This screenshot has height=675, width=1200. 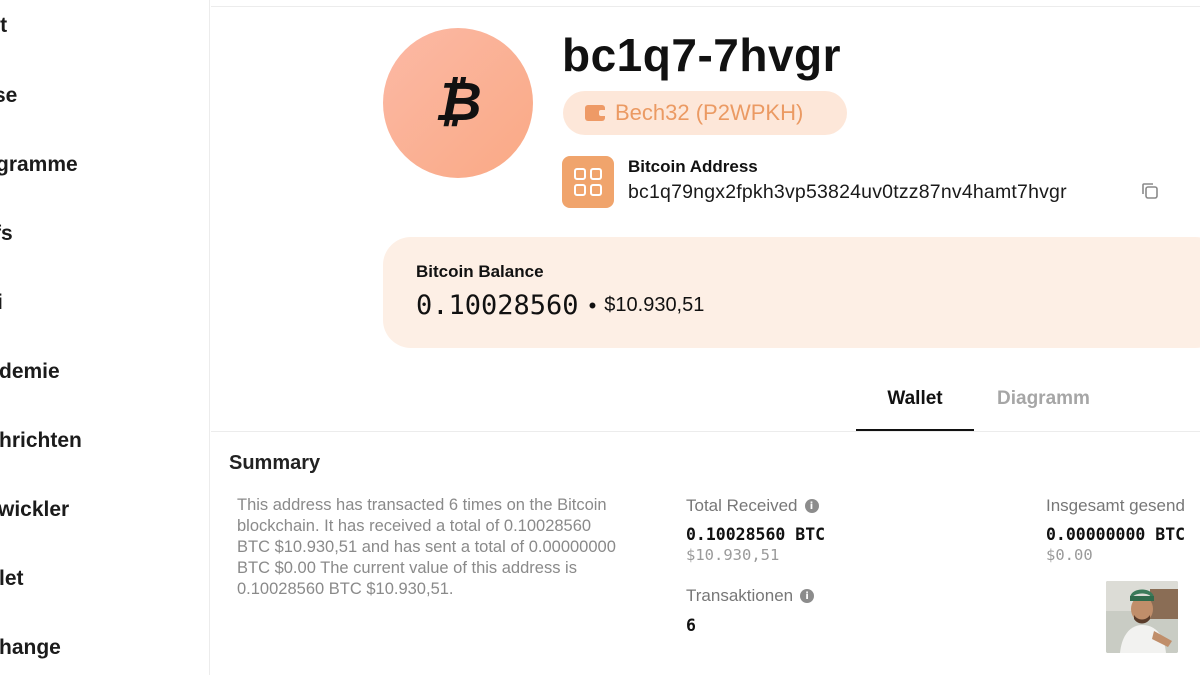 What do you see at coordinates (104, 372) in the screenshot?
I see `sidebar-item-6: demie` at bounding box center [104, 372].